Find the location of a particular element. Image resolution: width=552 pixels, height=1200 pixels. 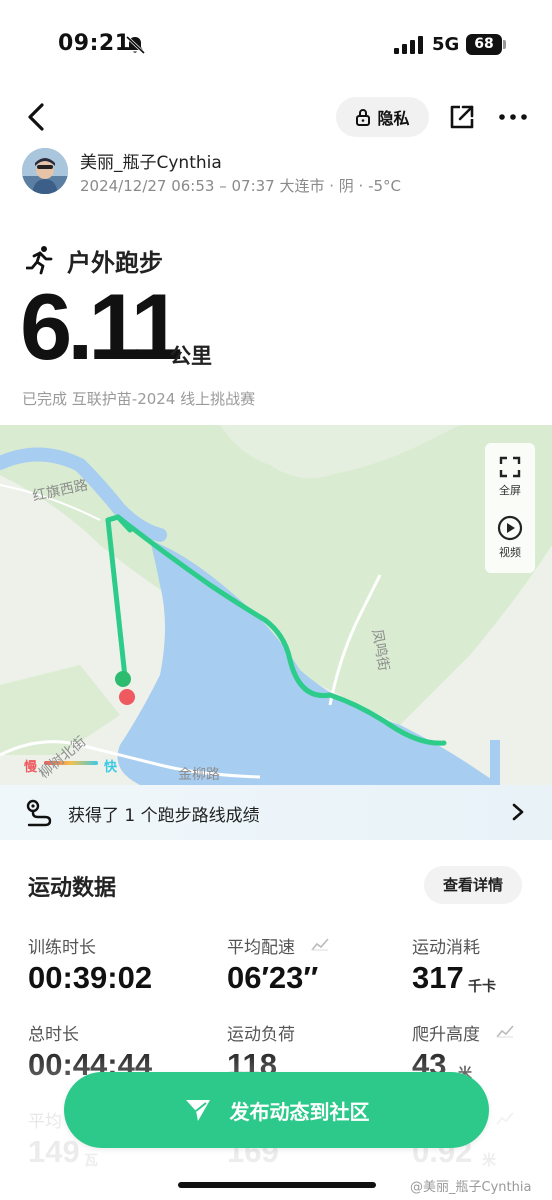

stat-label: 爬升高度 is located at coordinates (446, 1035).